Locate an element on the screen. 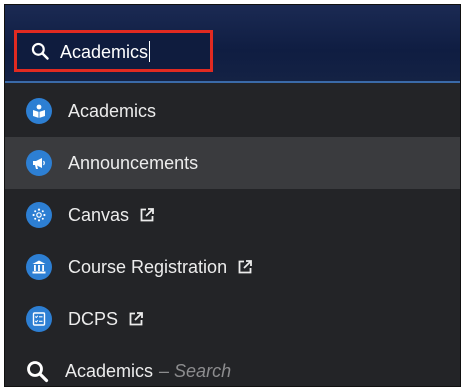  result-label: Canvas is located at coordinates (99, 214).